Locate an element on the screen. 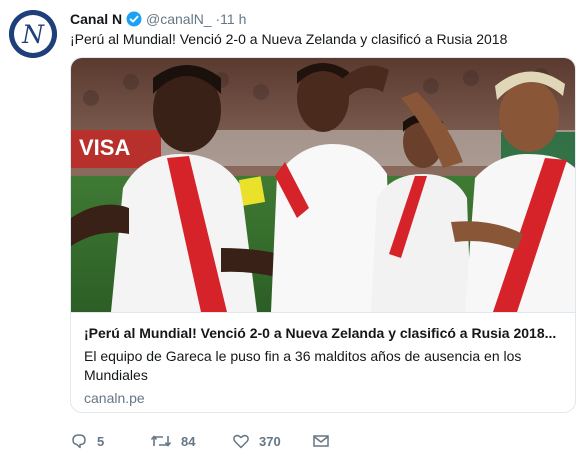 This screenshot has width=586, height=463. retweet-count: 84 is located at coordinates (188, 441).